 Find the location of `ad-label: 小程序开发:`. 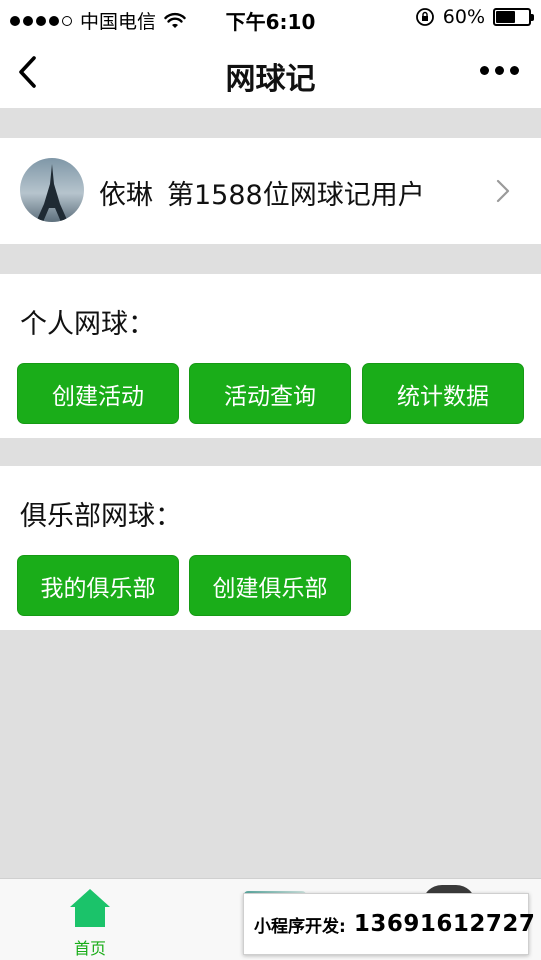

ad-label: 小程序开发: is located at coordinates (300, 926).